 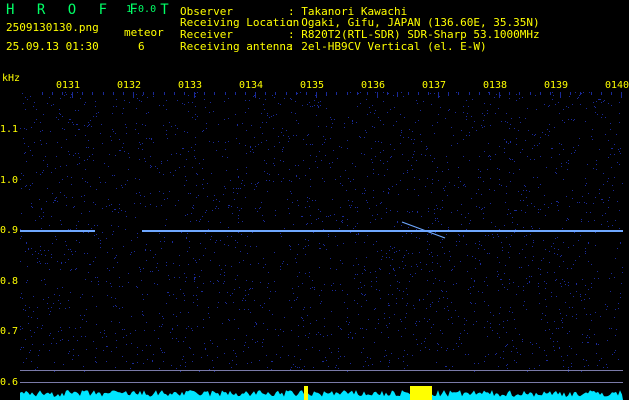 I want to click on y-tick-0.6: 0.6, so click(x=9, y=382).